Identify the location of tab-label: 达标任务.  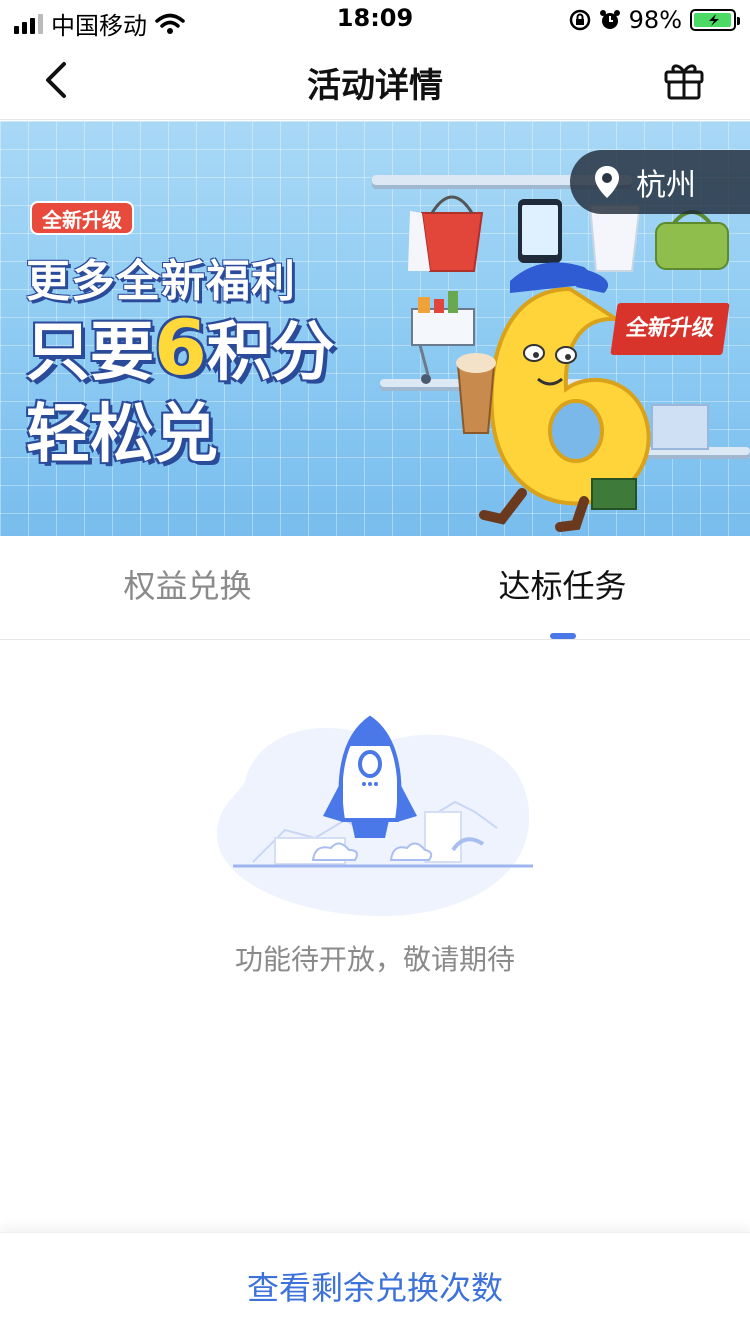
(562, 586).